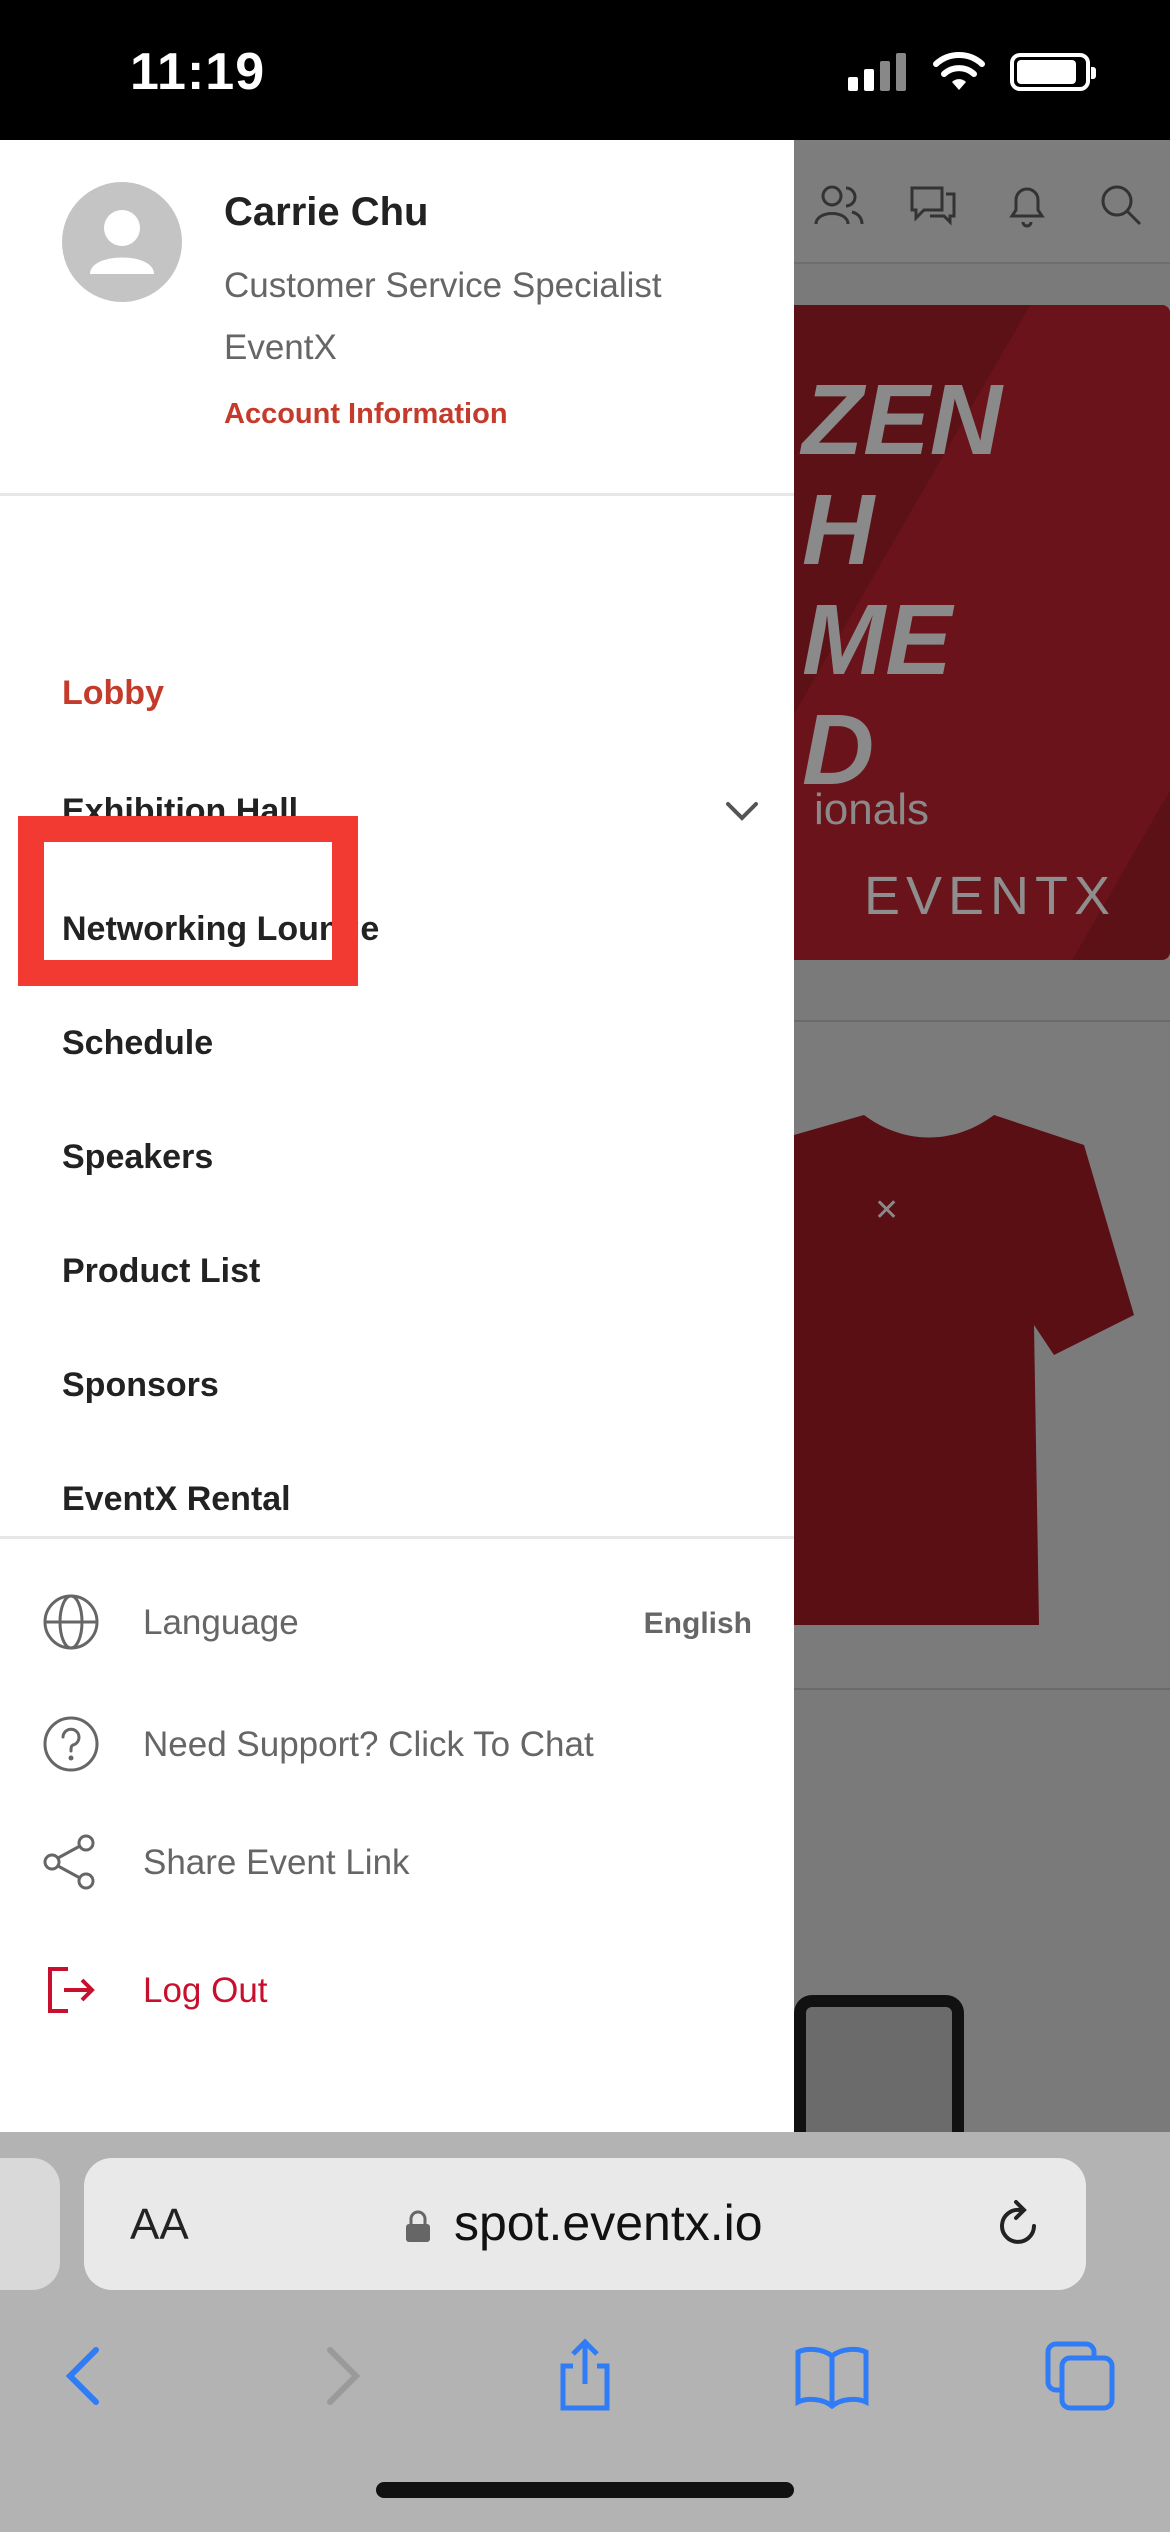 The width and height of the screenshot is (1170, 2532). Describe the element at coordinates (368, 1744) in the screenshot. I see `support-label: Need Support? Click To Chat` at that location.